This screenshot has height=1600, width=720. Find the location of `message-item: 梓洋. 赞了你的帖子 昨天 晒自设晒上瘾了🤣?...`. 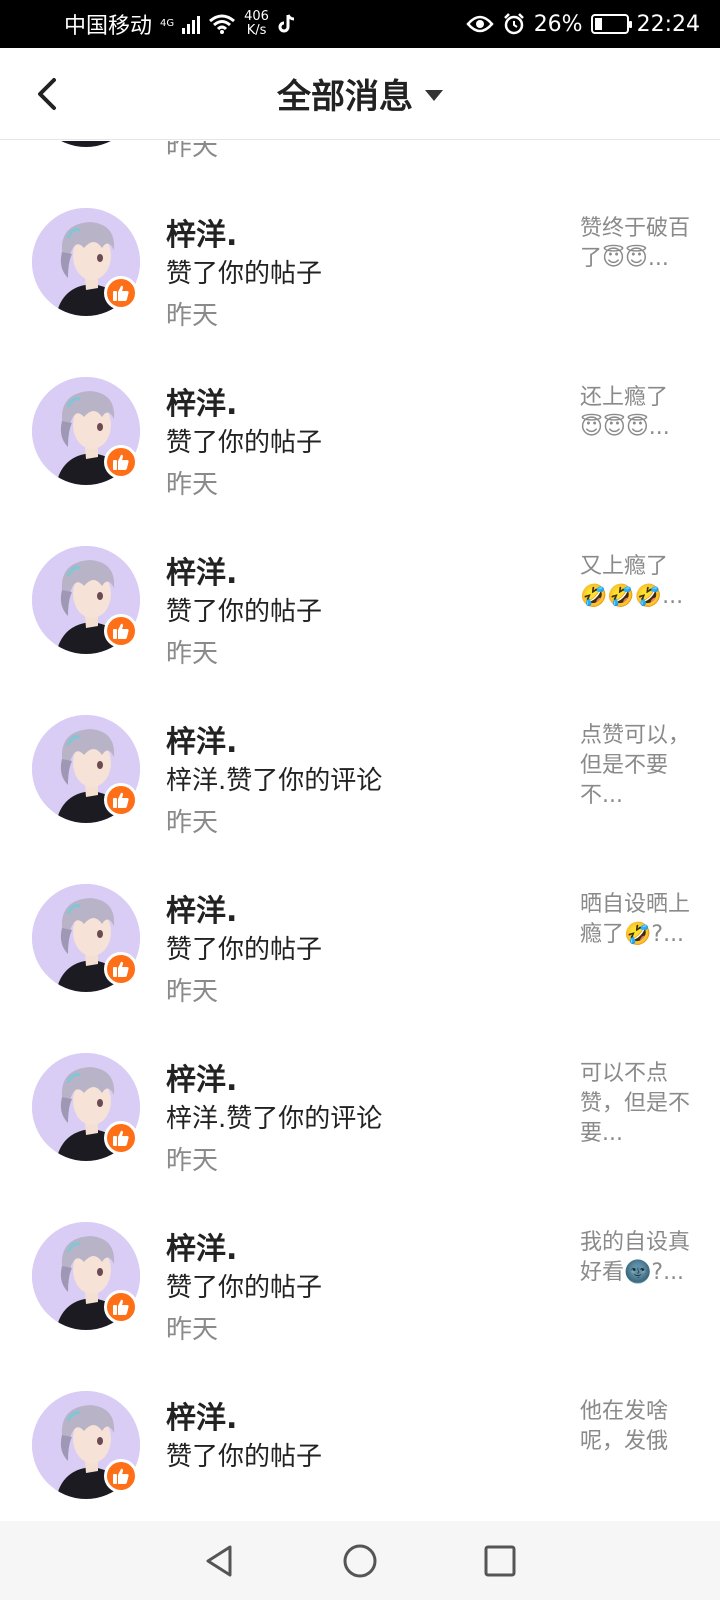

message-item: 梓洋. 赞了你的帖子 昨天 晒自设晒上瘾了🤣?... is located at coordinates (360, 944).